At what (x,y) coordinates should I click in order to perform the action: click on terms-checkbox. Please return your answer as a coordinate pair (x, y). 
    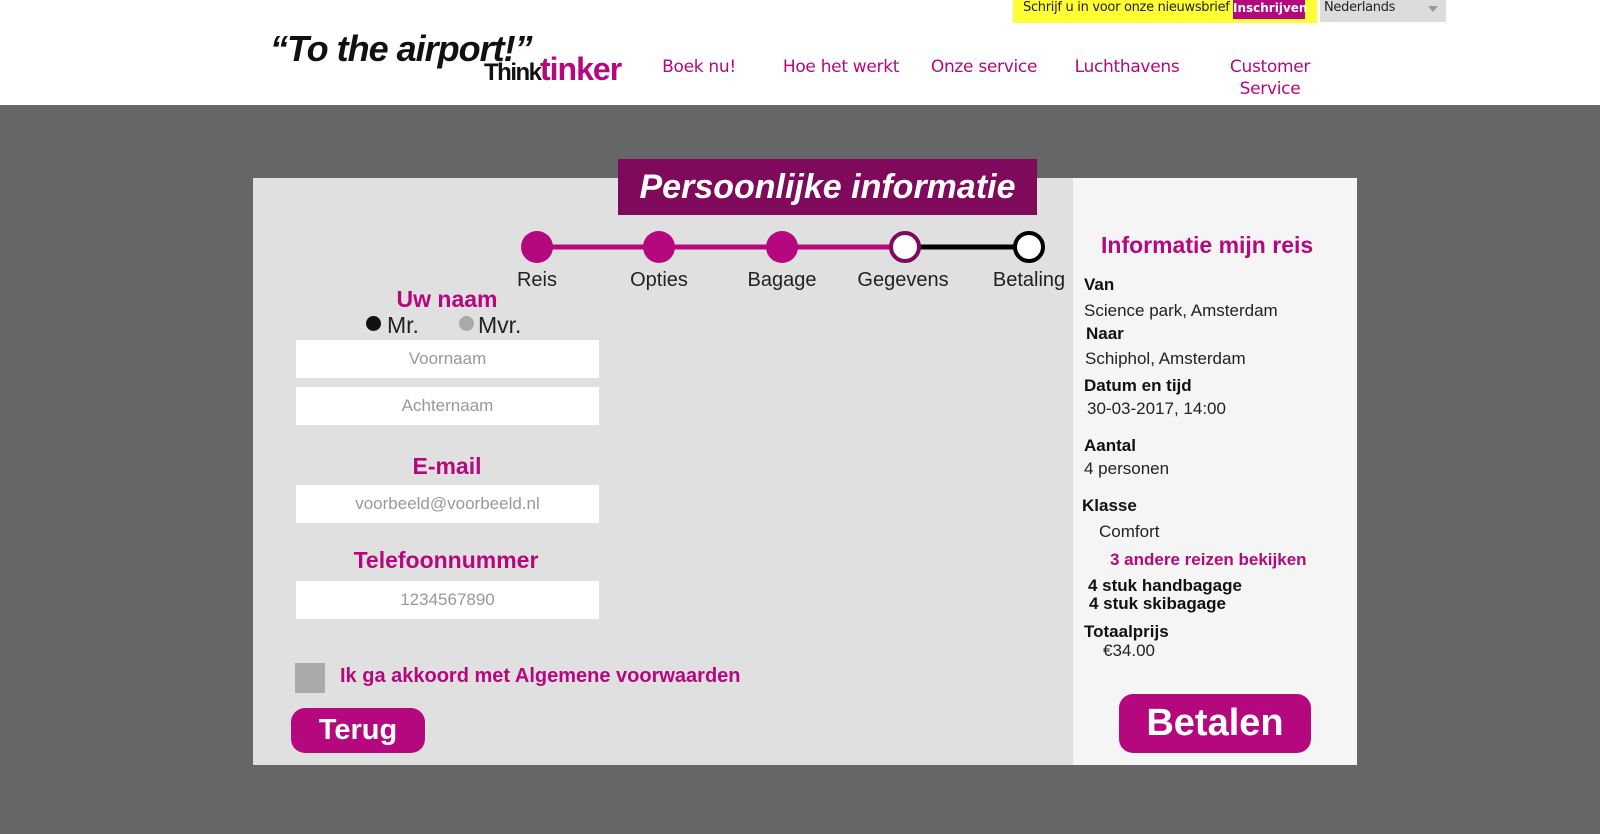
    Looking at the image, I should click on (310, 678).